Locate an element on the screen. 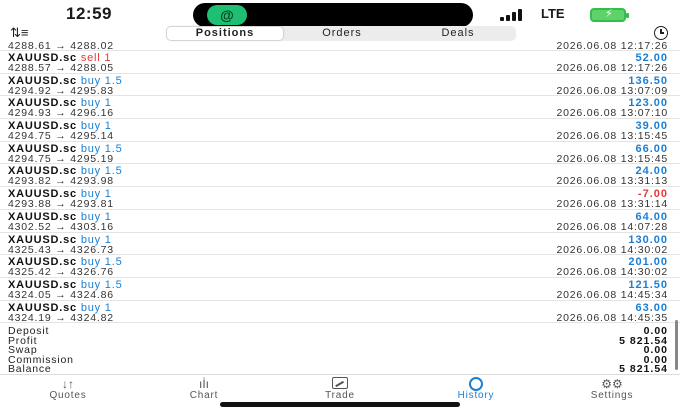 The height and width of the screenshot is (411, 680). live-activity-app-icon: @ is located at coordinates (227, 15).